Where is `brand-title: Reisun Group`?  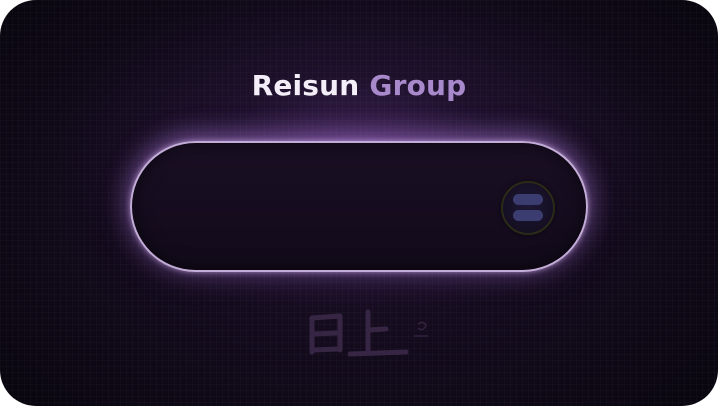
brand-title: Reisun Group is located at coordinates (359, 86).